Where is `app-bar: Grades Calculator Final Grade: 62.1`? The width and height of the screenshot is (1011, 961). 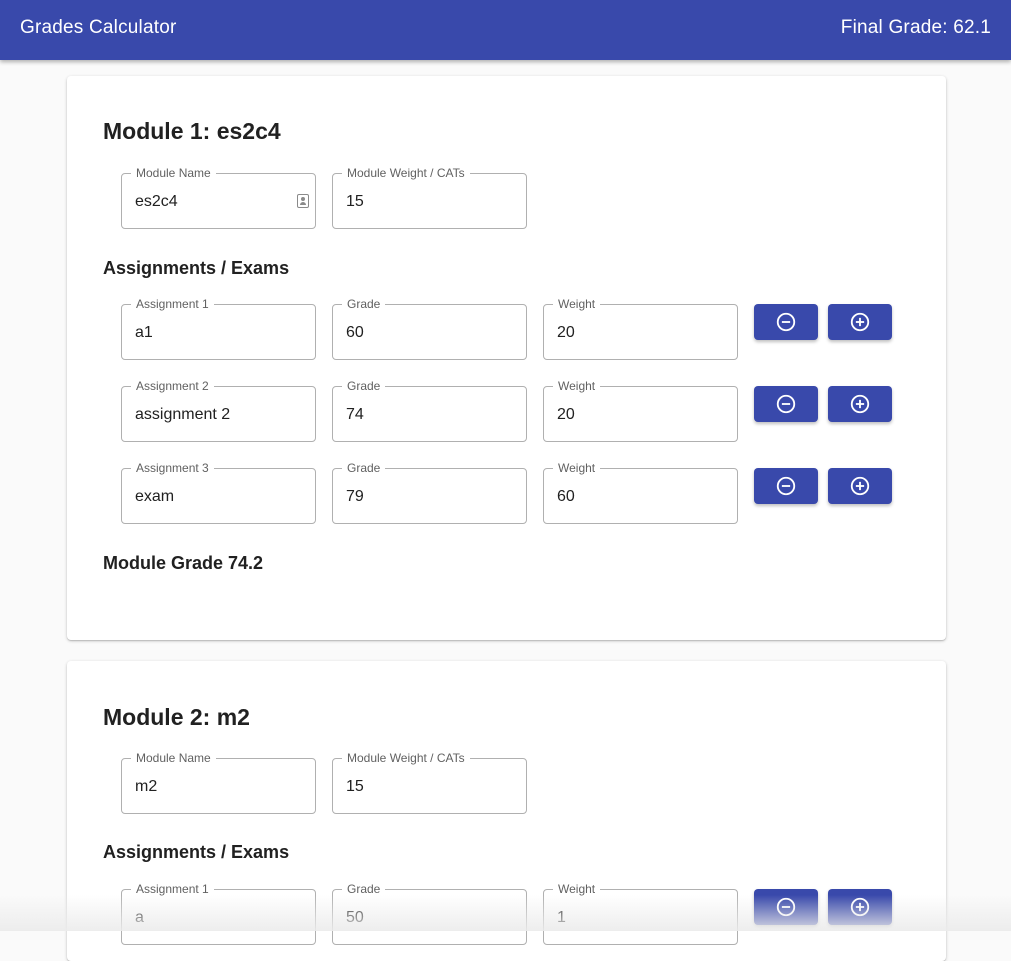
app-bar: Grades Calculator Final Grade: 62.1 is located at coordinates (505, 30).